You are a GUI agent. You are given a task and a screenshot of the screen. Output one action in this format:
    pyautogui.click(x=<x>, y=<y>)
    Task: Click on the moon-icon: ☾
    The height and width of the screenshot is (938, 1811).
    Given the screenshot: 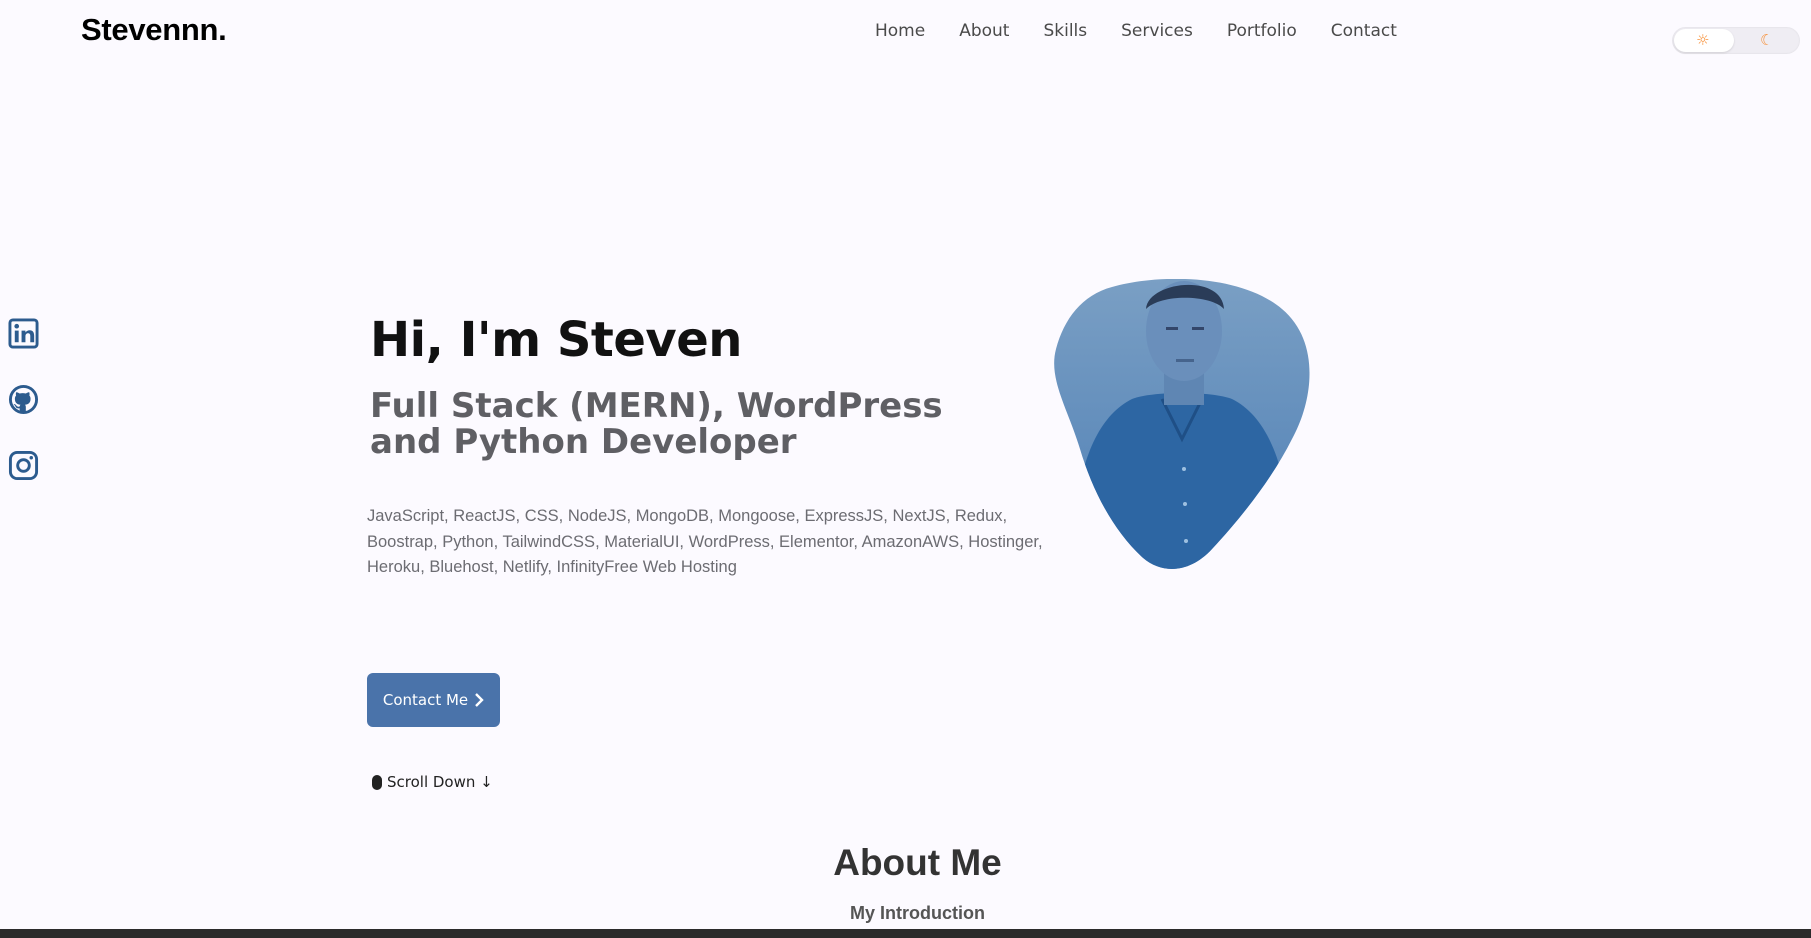 What is the action you would take?
    pyautogui.click(x=1767, y=40)
    